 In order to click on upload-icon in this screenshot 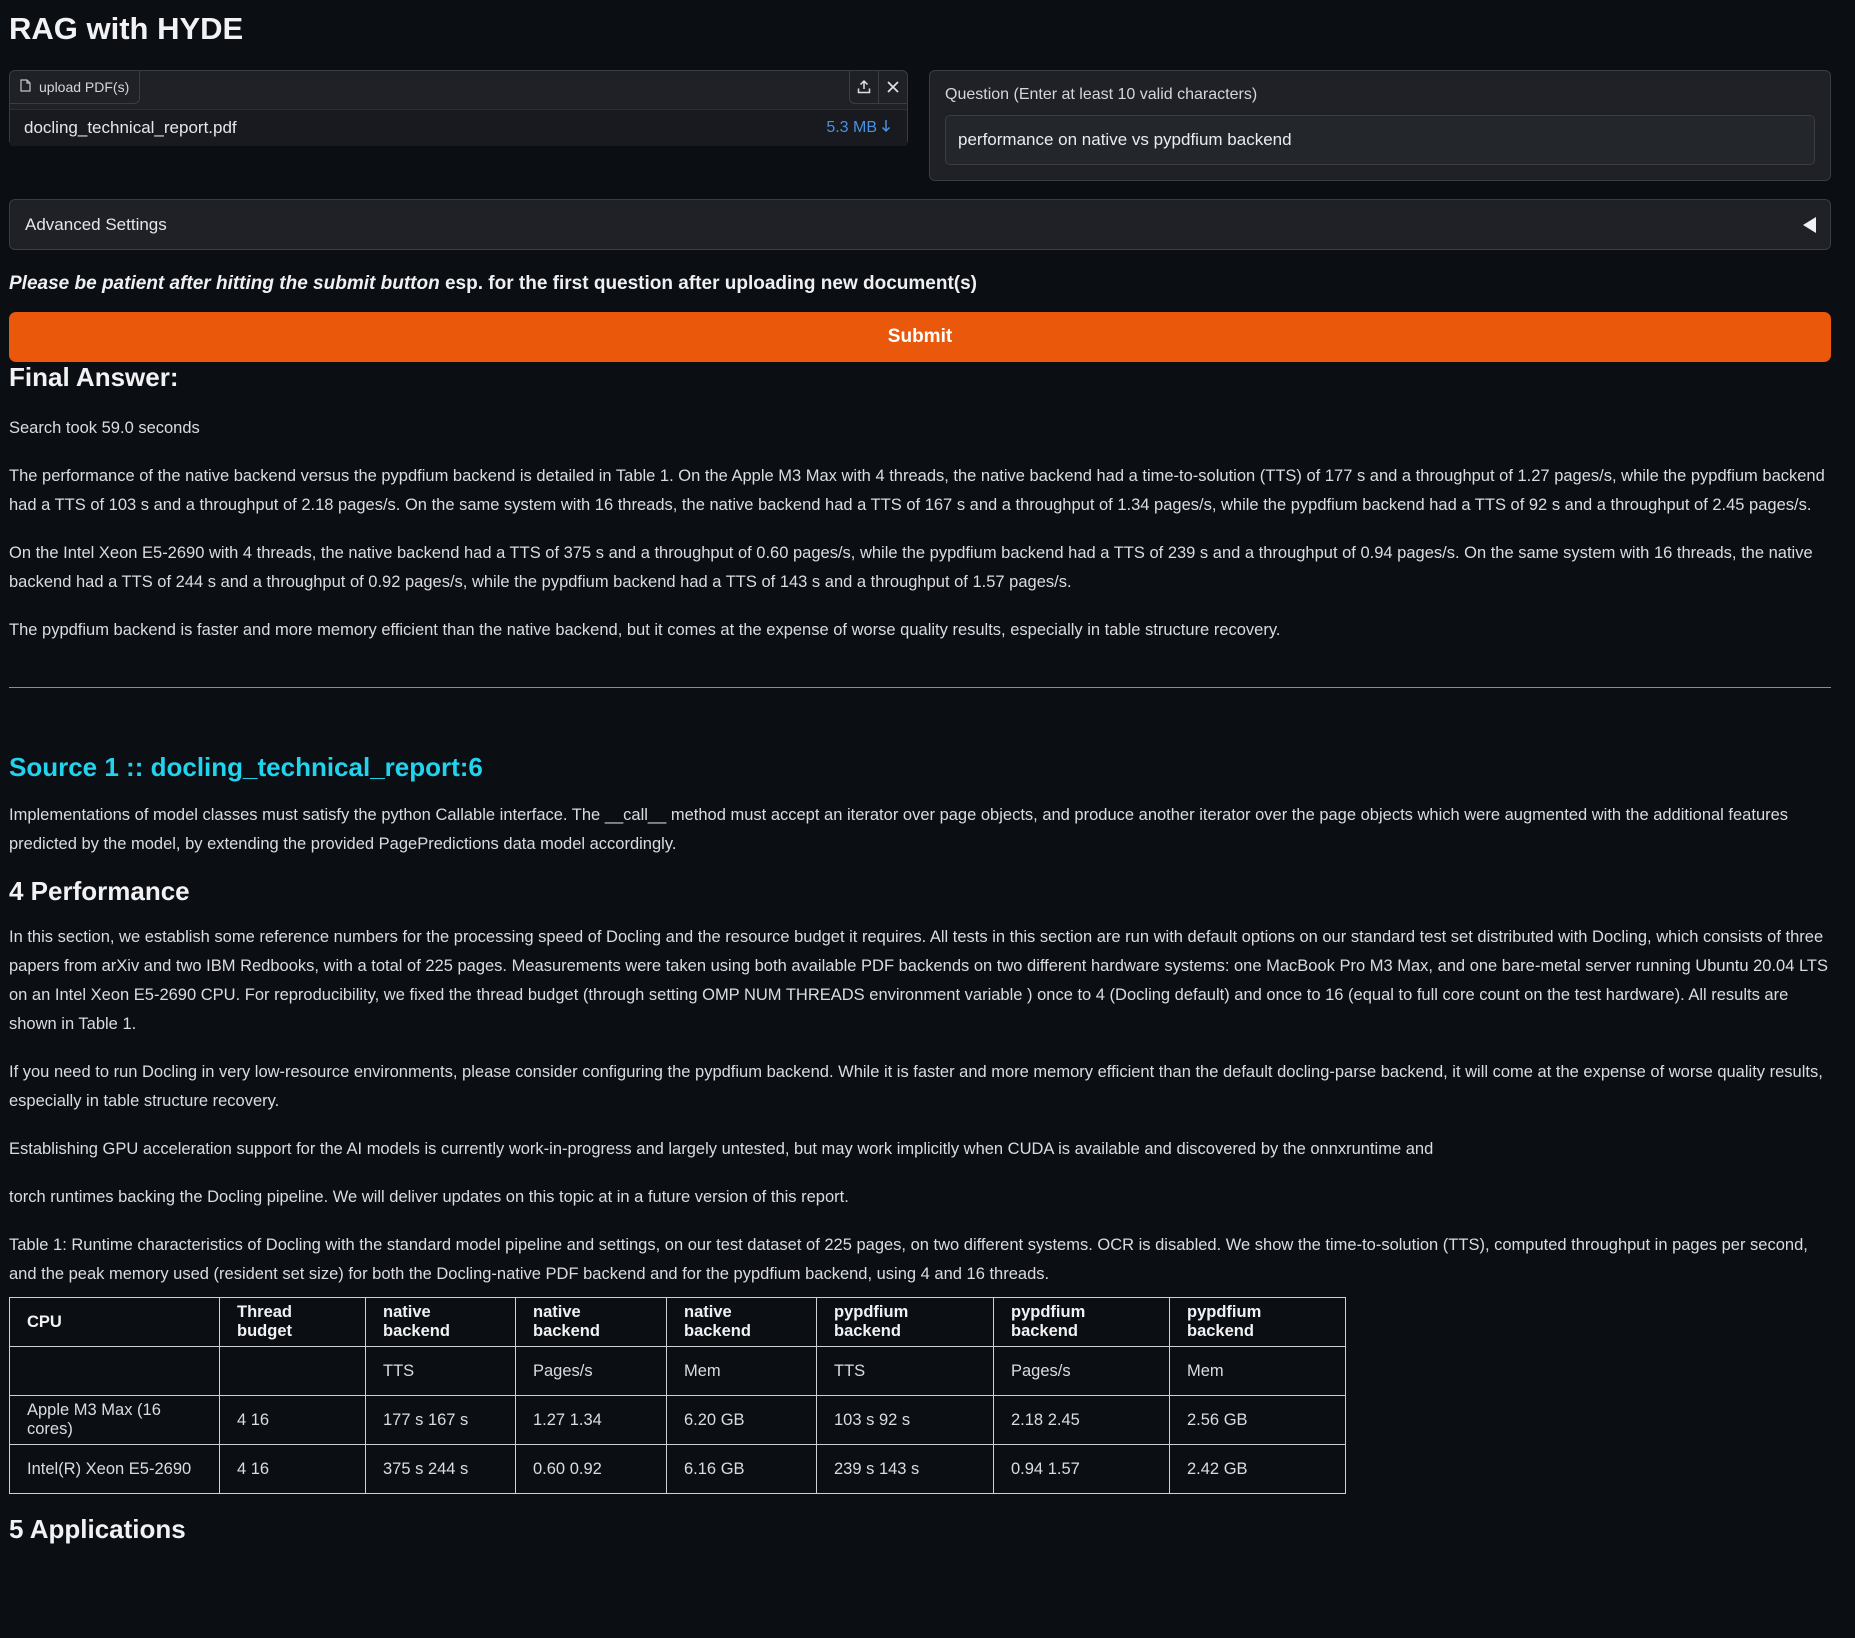, I will do `click(864, 87)`.